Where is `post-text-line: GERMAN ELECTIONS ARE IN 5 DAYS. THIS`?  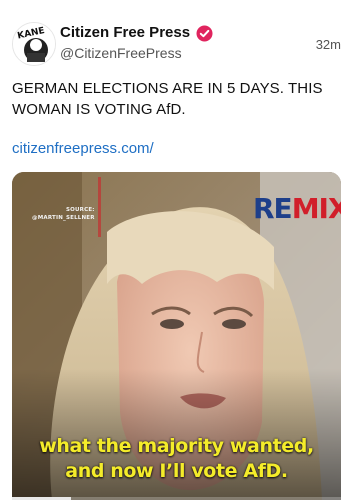 post-text-line: GERMAN ELECTIONS ARE IN 5 DAYS. THIS is located at coordinates (167, 88).